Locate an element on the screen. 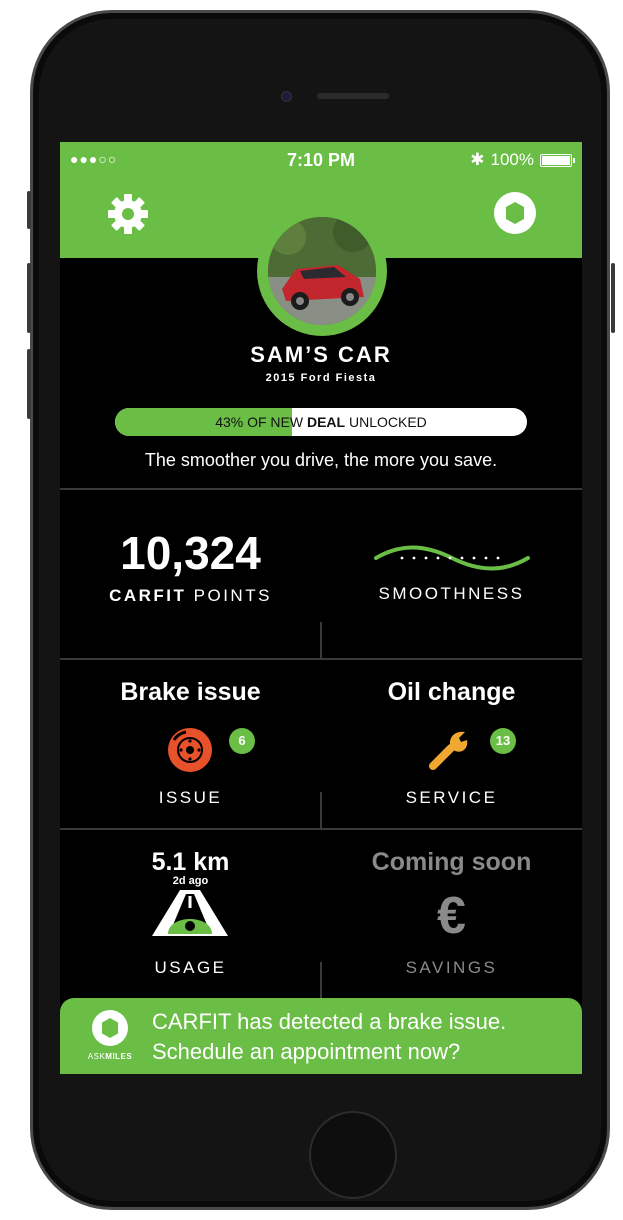 The image size is (623, 1220). smoothness-tile: SMOOTHNESS is located at coordinates (451, 572).